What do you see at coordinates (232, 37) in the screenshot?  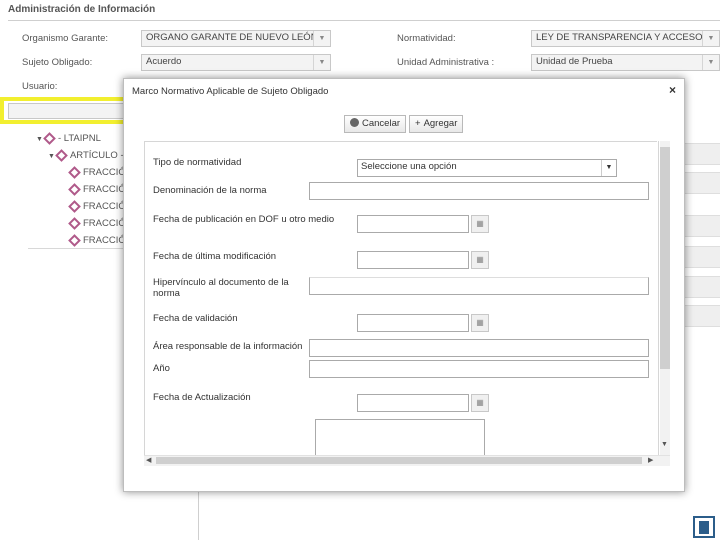 I see `organismo-select-value: ORGANO GARANTE DE NUEVO LEÓN` at bounding box center [232, 37].